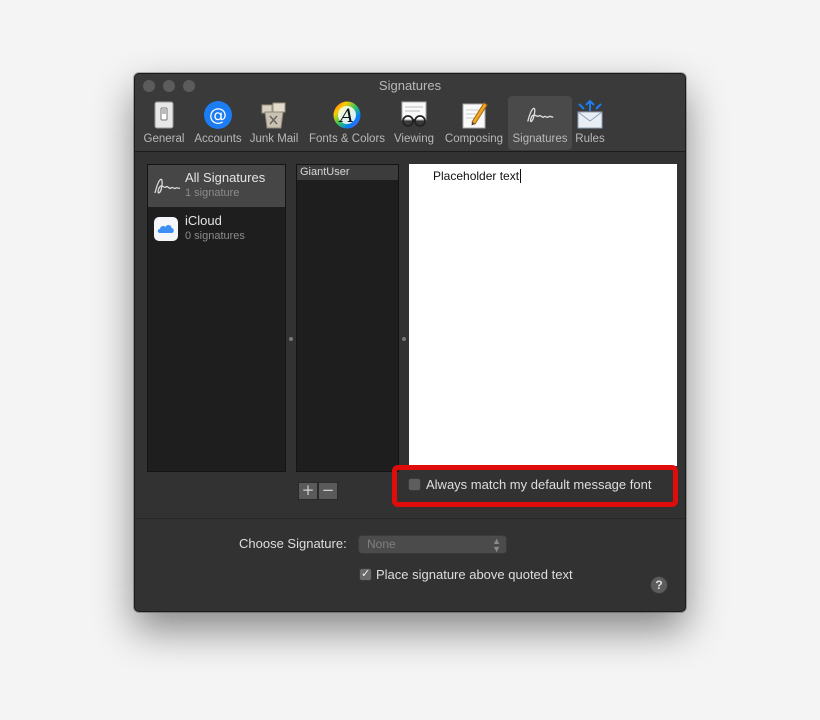  What do you see at coordinates (410, 85) in the screenshot?
I see `window-title: Signatures` at bounding box center [410, 85].